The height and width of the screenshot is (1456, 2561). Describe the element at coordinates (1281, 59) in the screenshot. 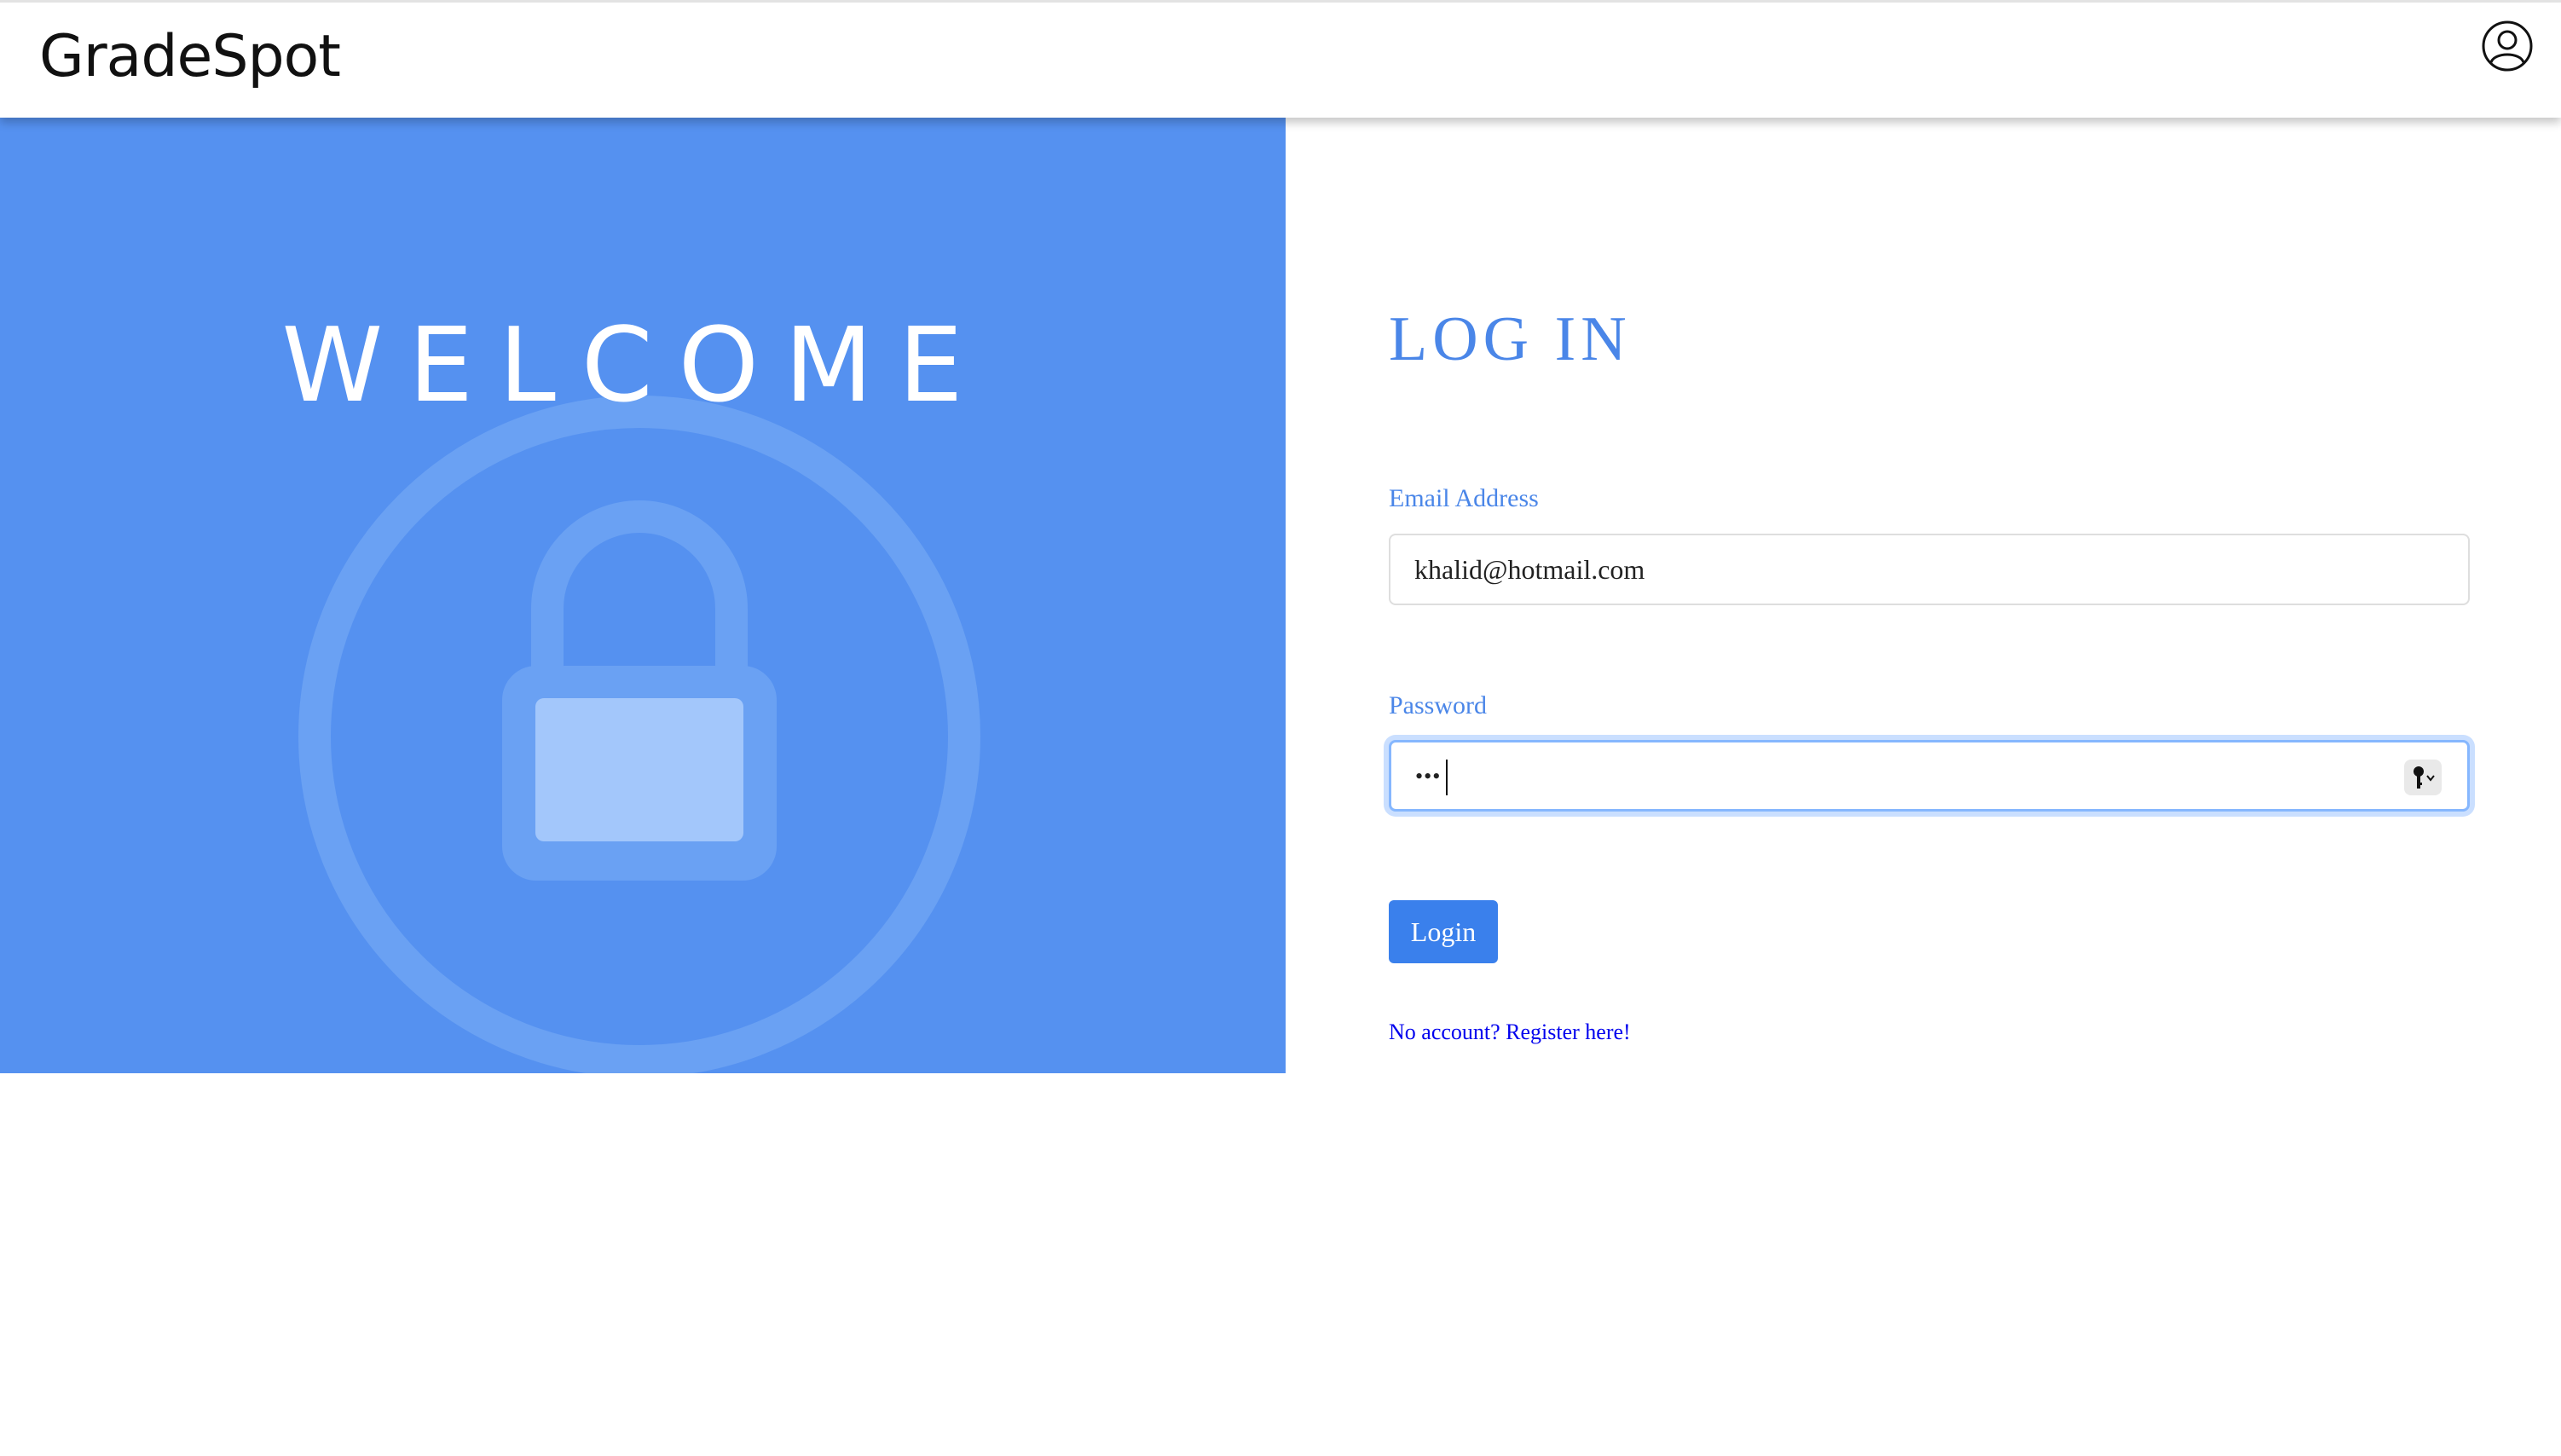

I see `top-navbar: GradeSpot` at that location.